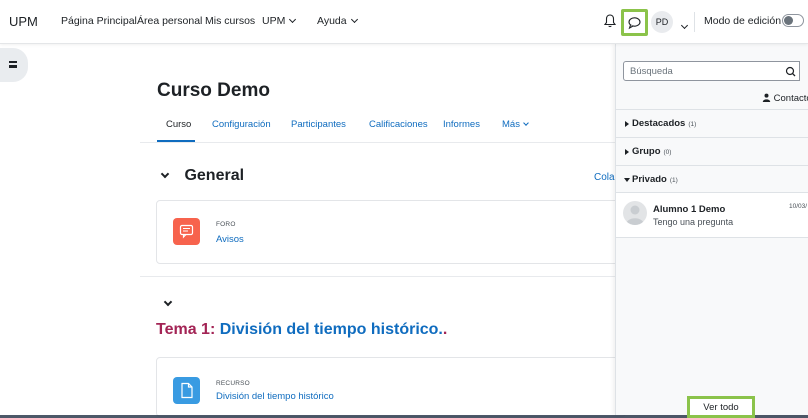 This screenshot has width=808, height=418. Describe the element at coordinates (233, 383) in the screenshot. I see `activity-type-label: RECURSO` at that location.